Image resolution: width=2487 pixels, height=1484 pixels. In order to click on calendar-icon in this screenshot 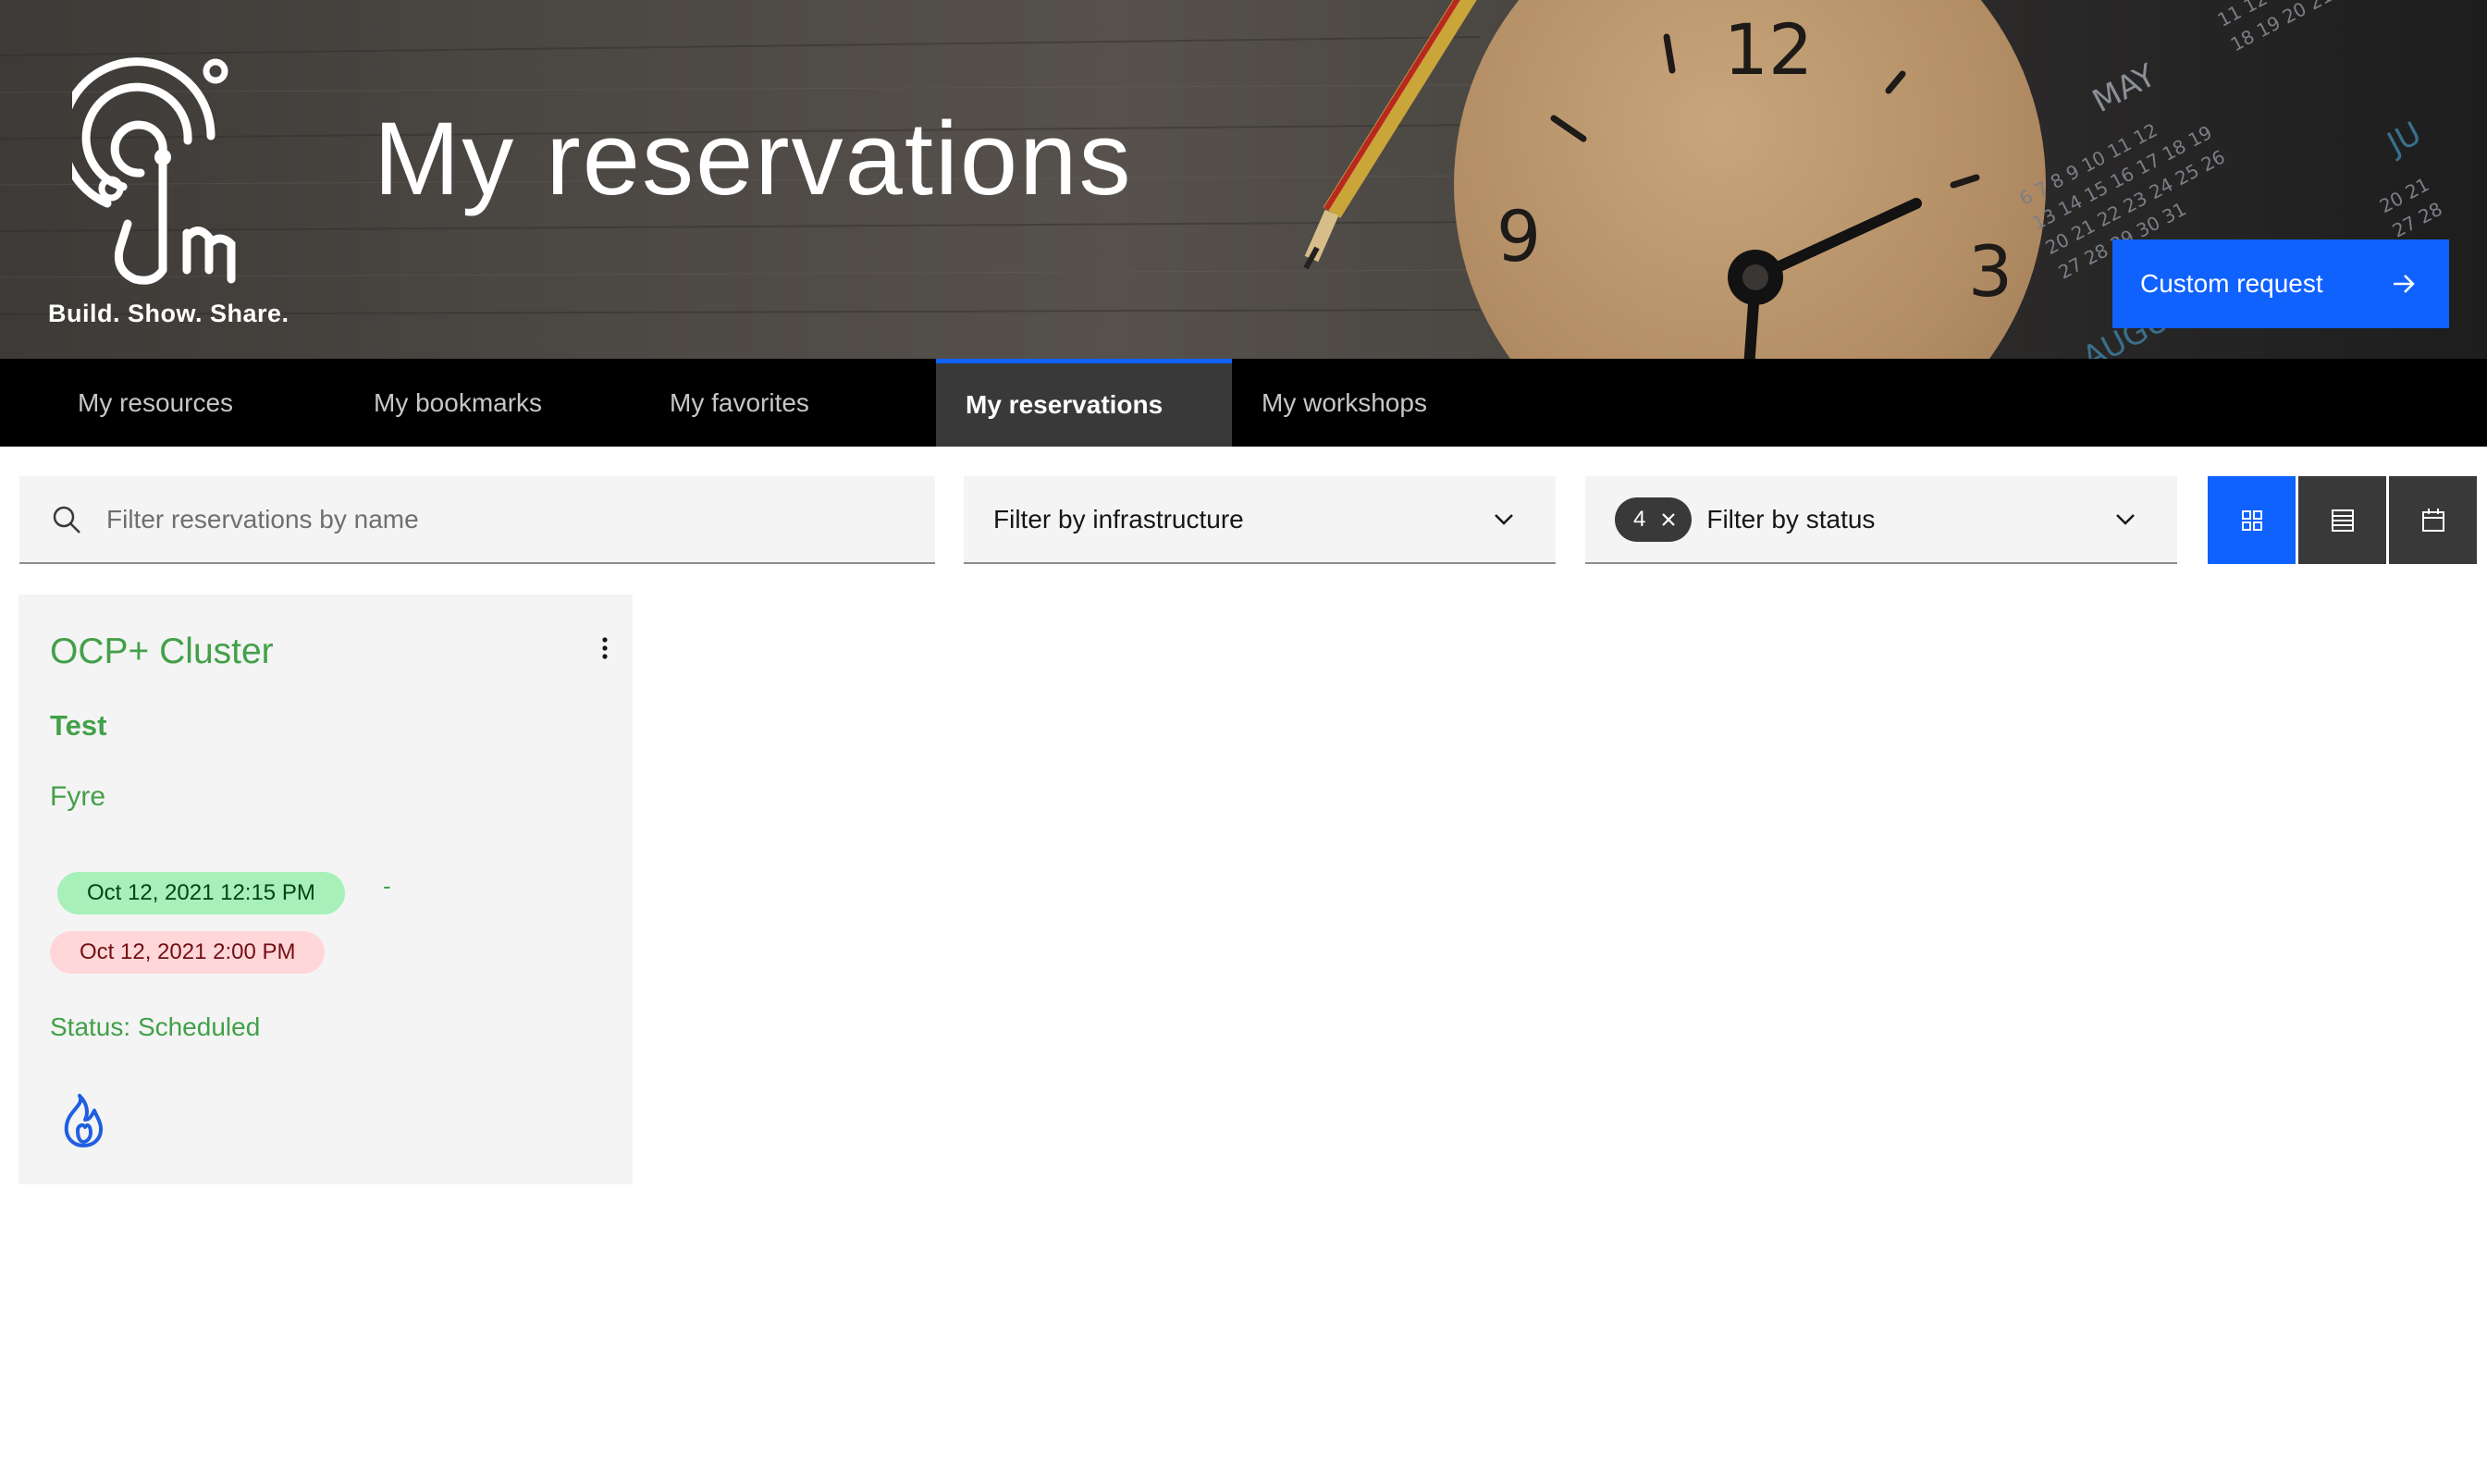, I will do `click(2432, 520)`.